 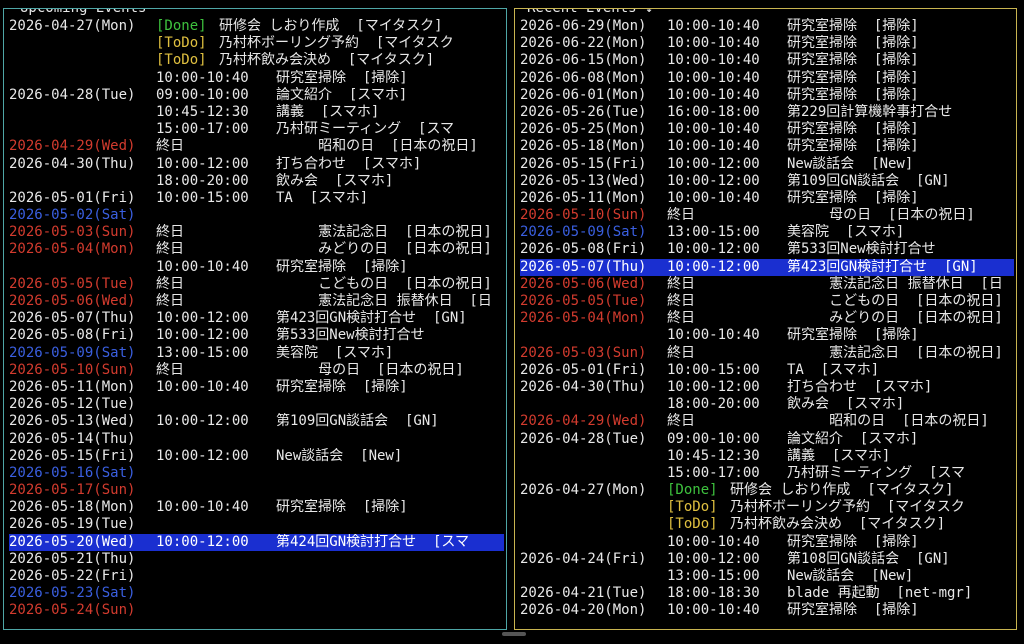 I want to click on event-title: 乃村杯飲み会決め [マイタスク], so click(x=327, y=60).